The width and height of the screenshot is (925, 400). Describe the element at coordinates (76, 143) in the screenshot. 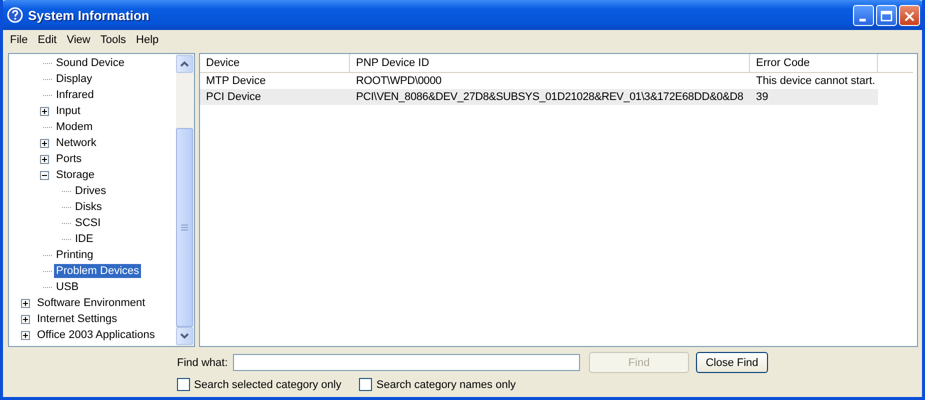

I see `tree-item: Network` at that location.